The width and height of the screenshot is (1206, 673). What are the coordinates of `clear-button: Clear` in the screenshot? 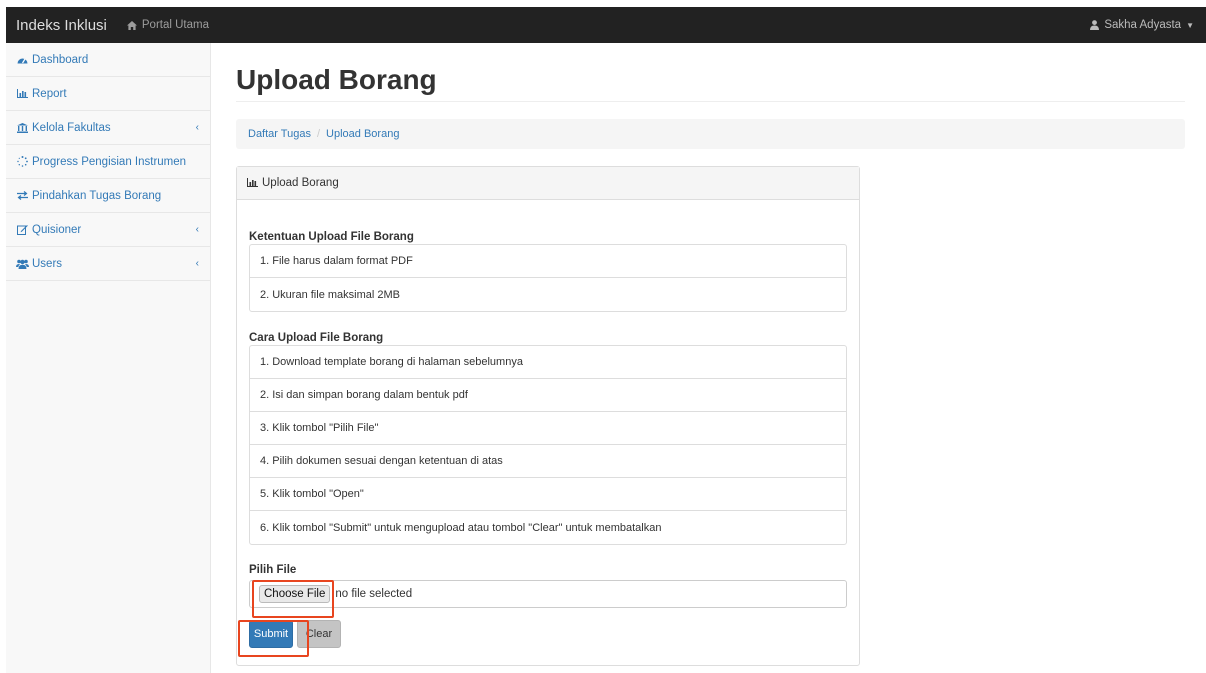 It's located at (319, 634).